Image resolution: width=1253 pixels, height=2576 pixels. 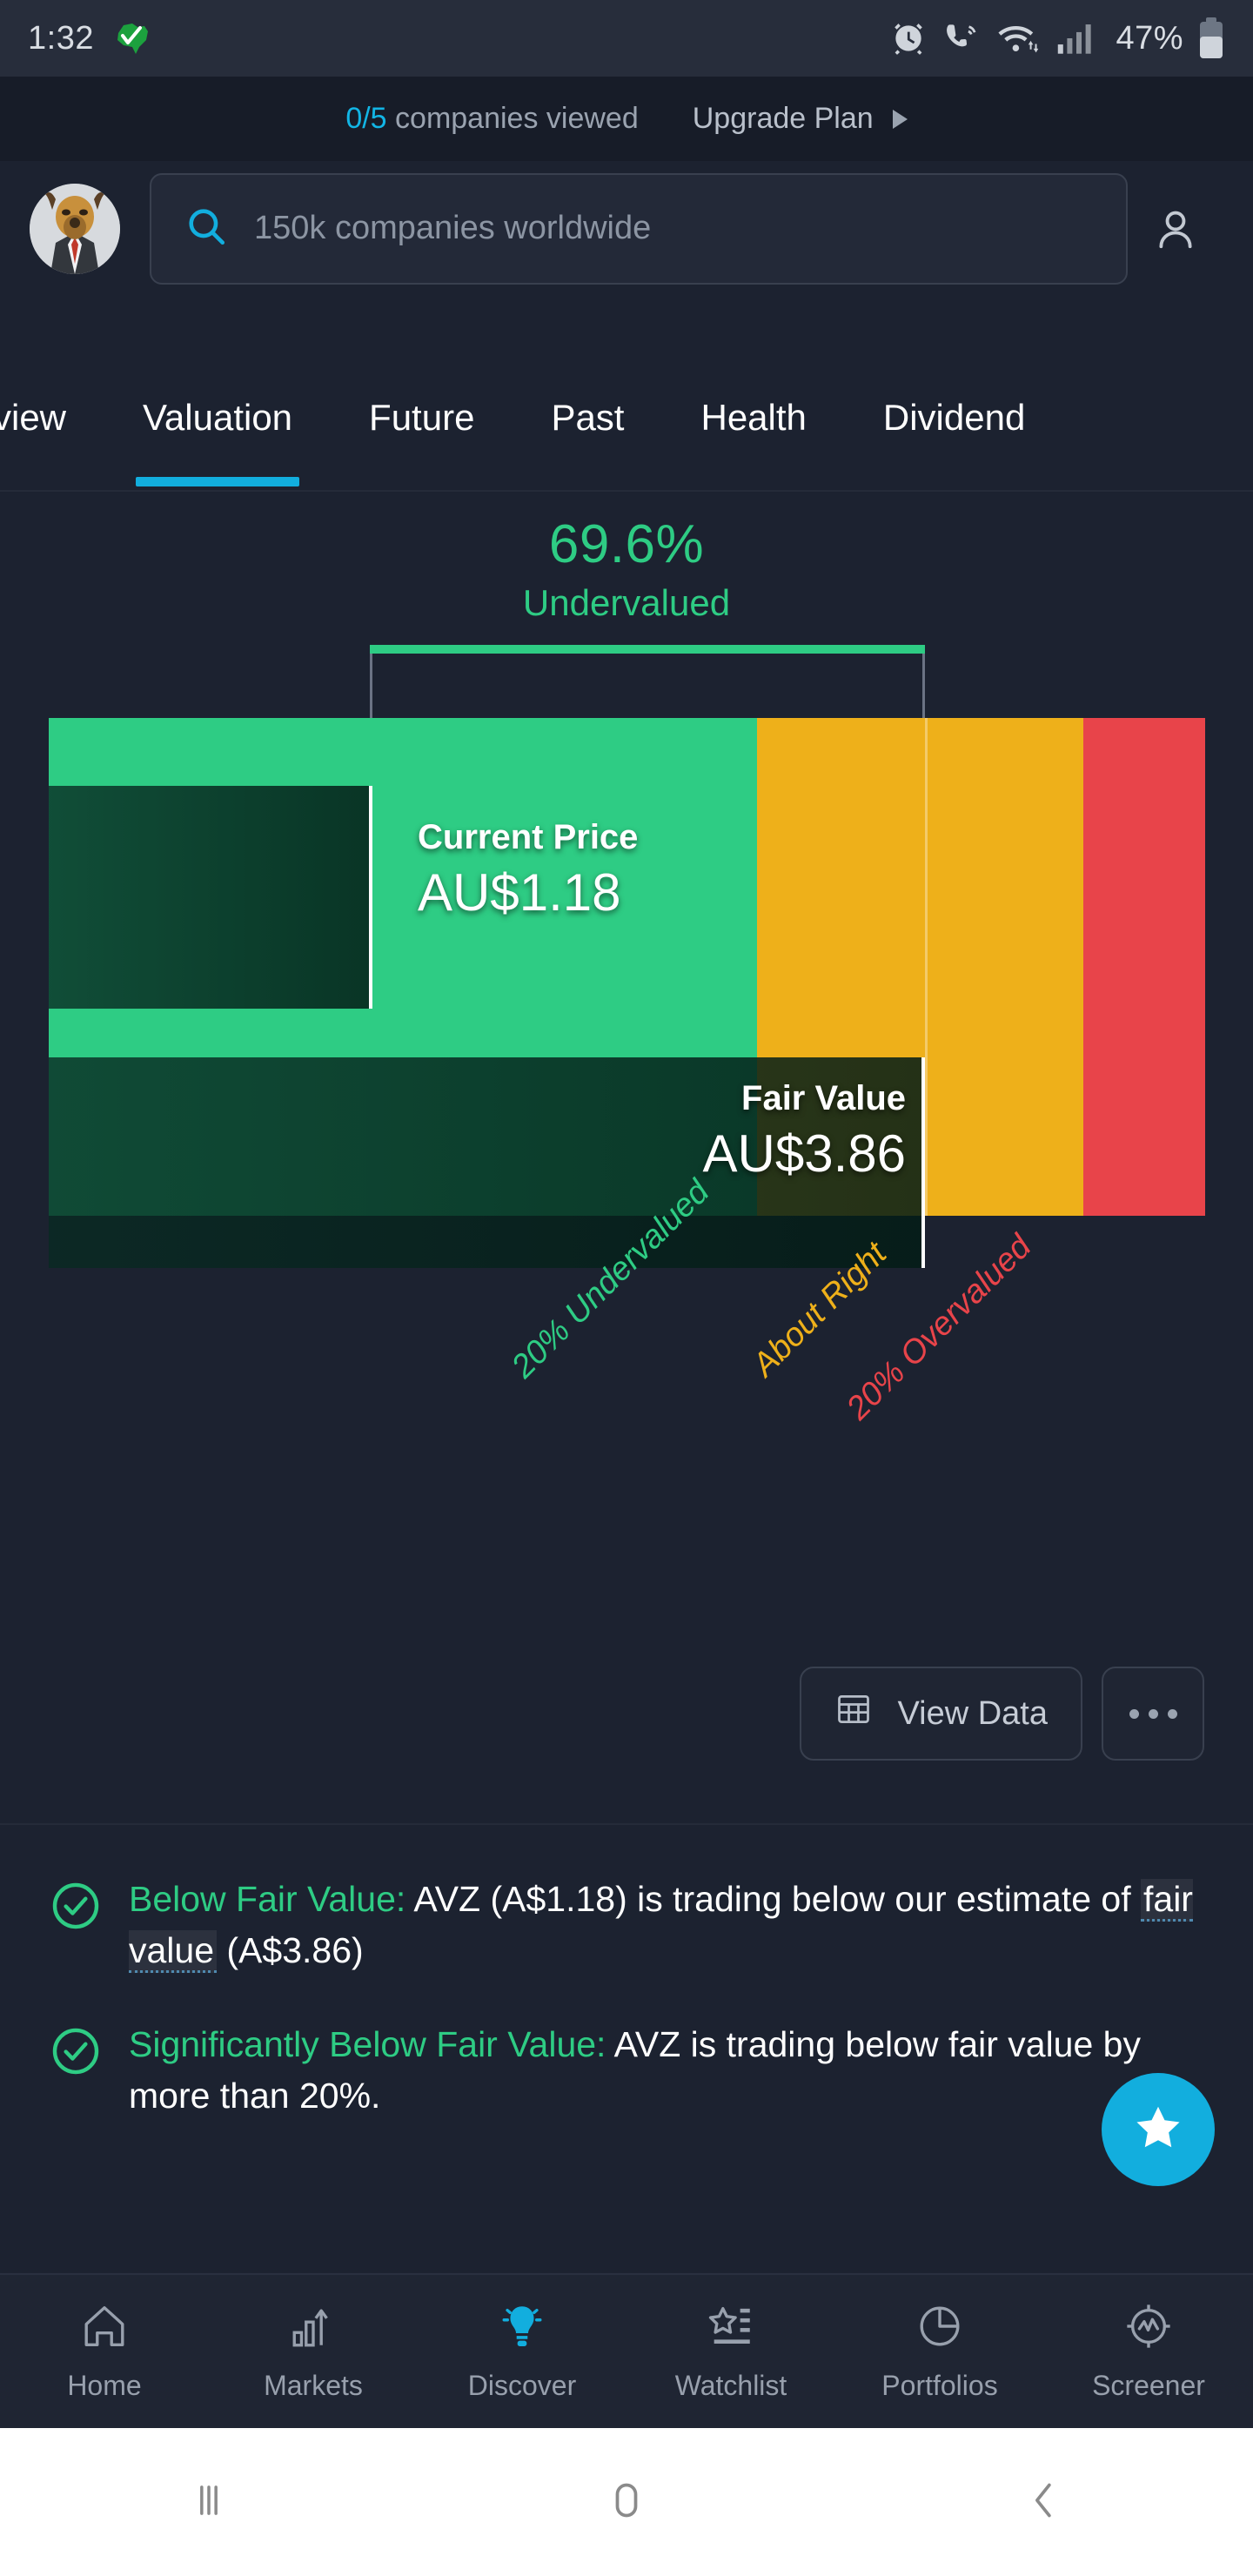 I want to click on tab-past-label: Past, so click(x=588, y=417).